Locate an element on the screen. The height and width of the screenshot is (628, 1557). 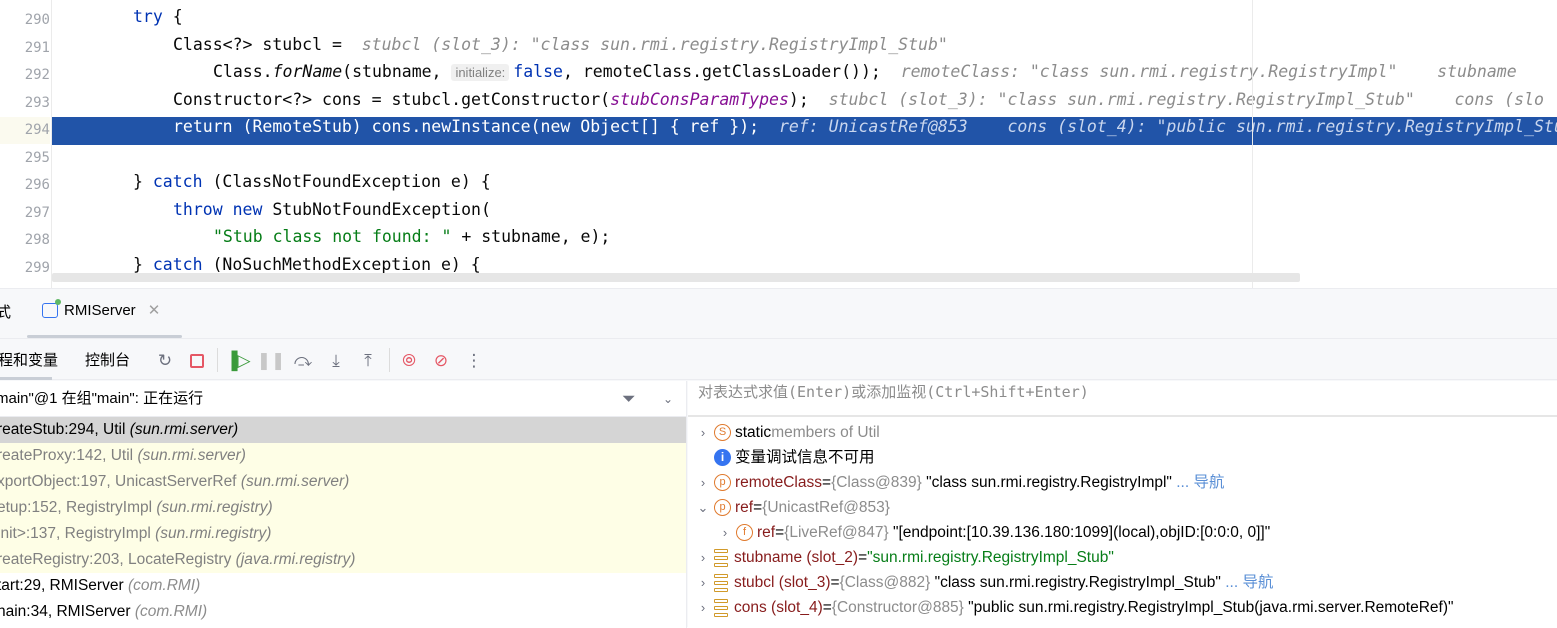
keyword: false is located at coordinates (538, 71).